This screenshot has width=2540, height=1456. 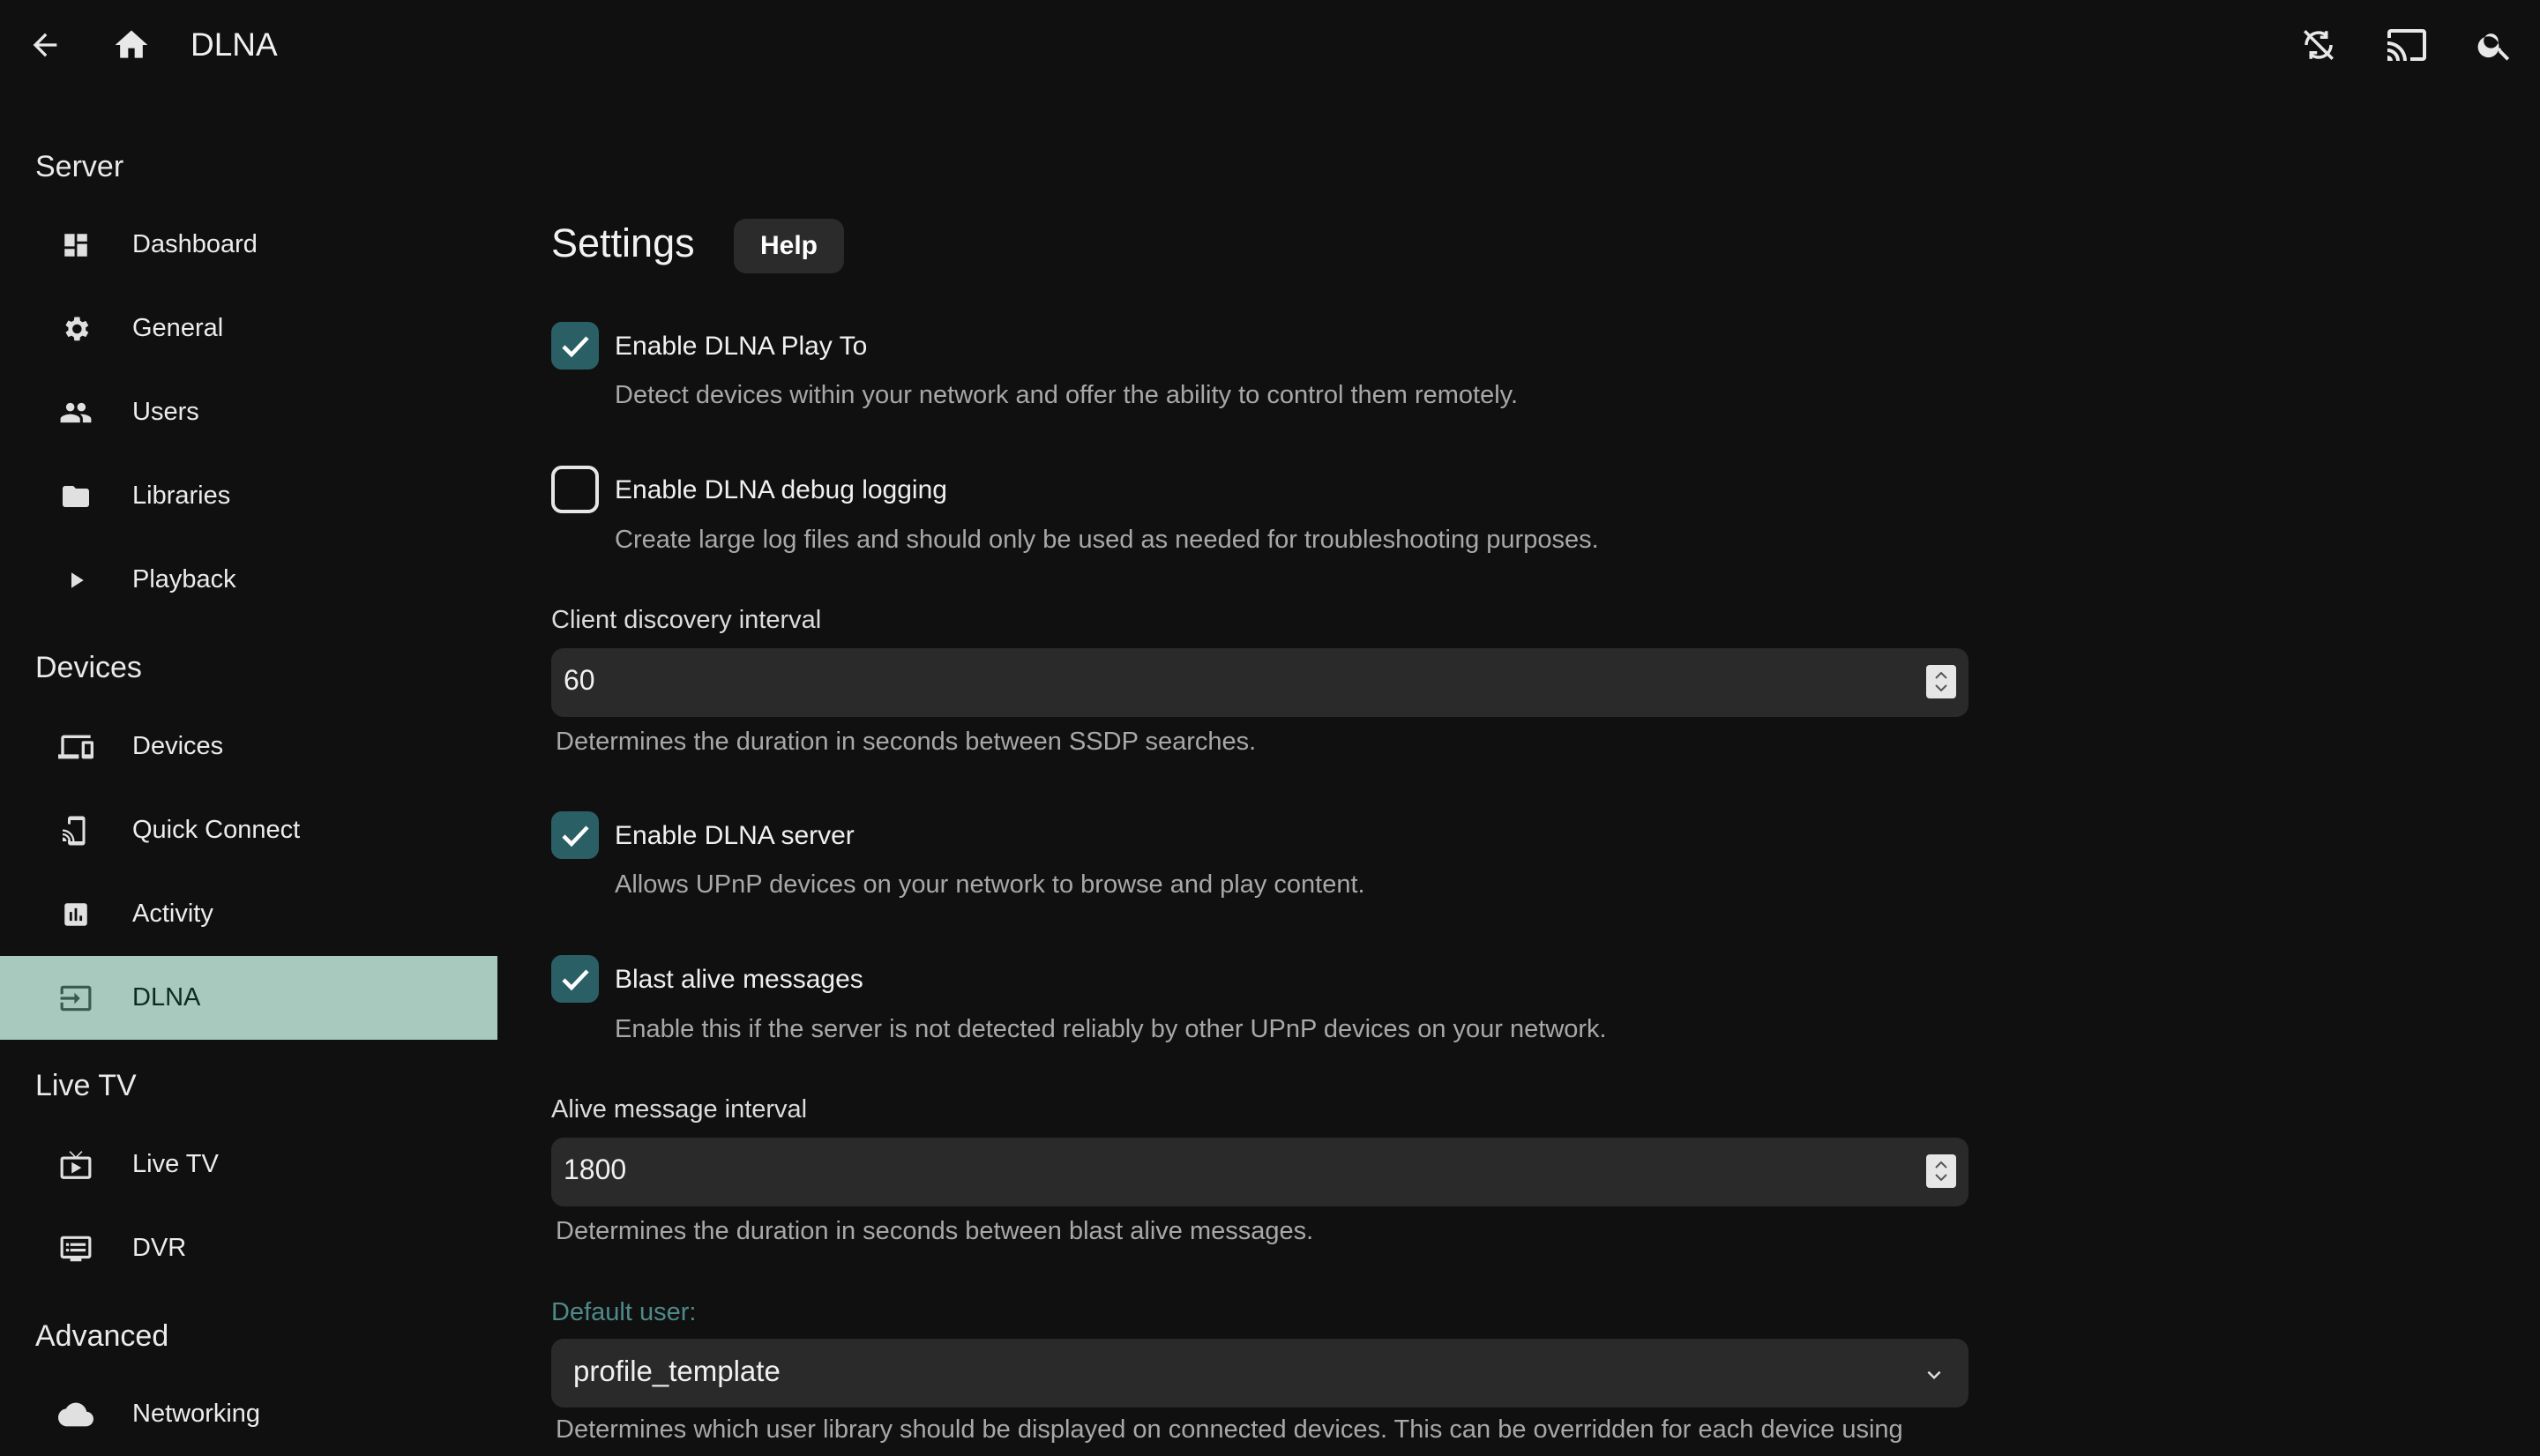 I want to click on blast-alive-label: Blast alive messages, so click(x=739, y=979).